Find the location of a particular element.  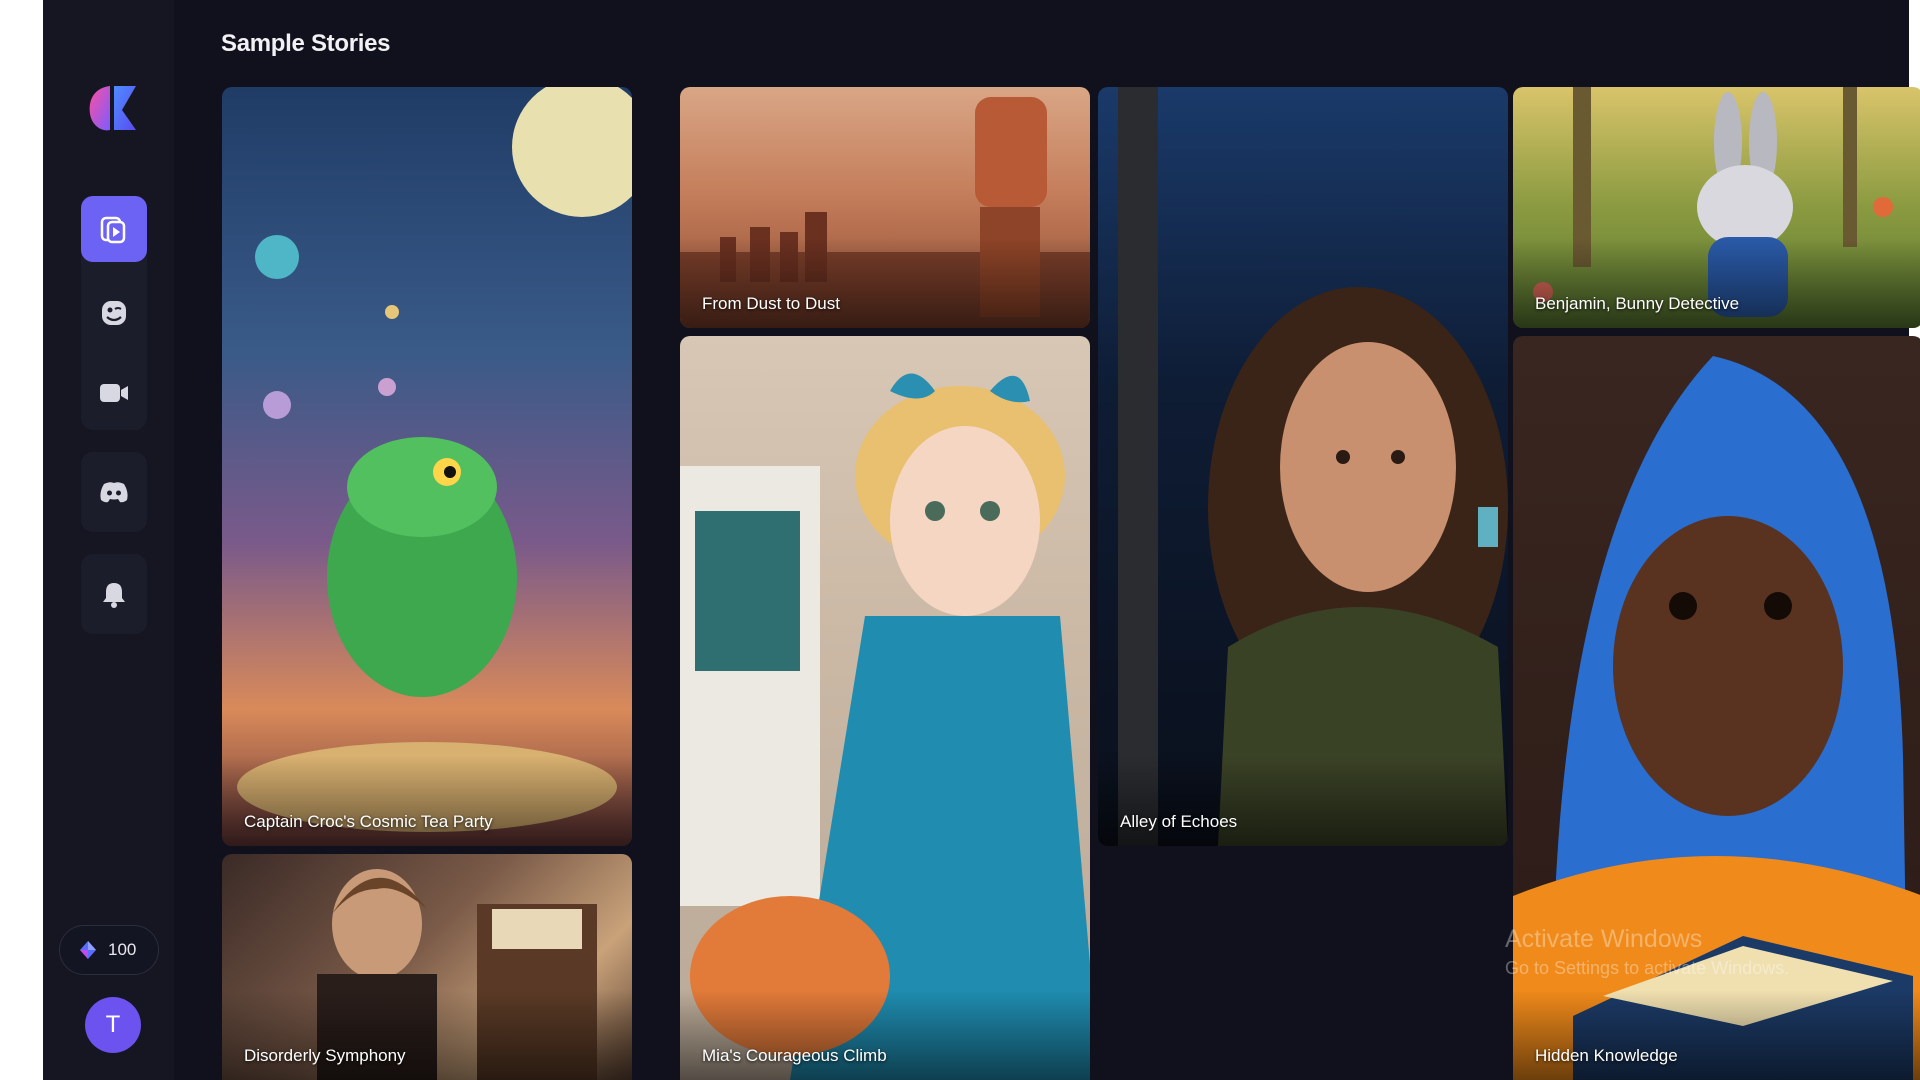

notifications-button is located at coordinates (114, 594).